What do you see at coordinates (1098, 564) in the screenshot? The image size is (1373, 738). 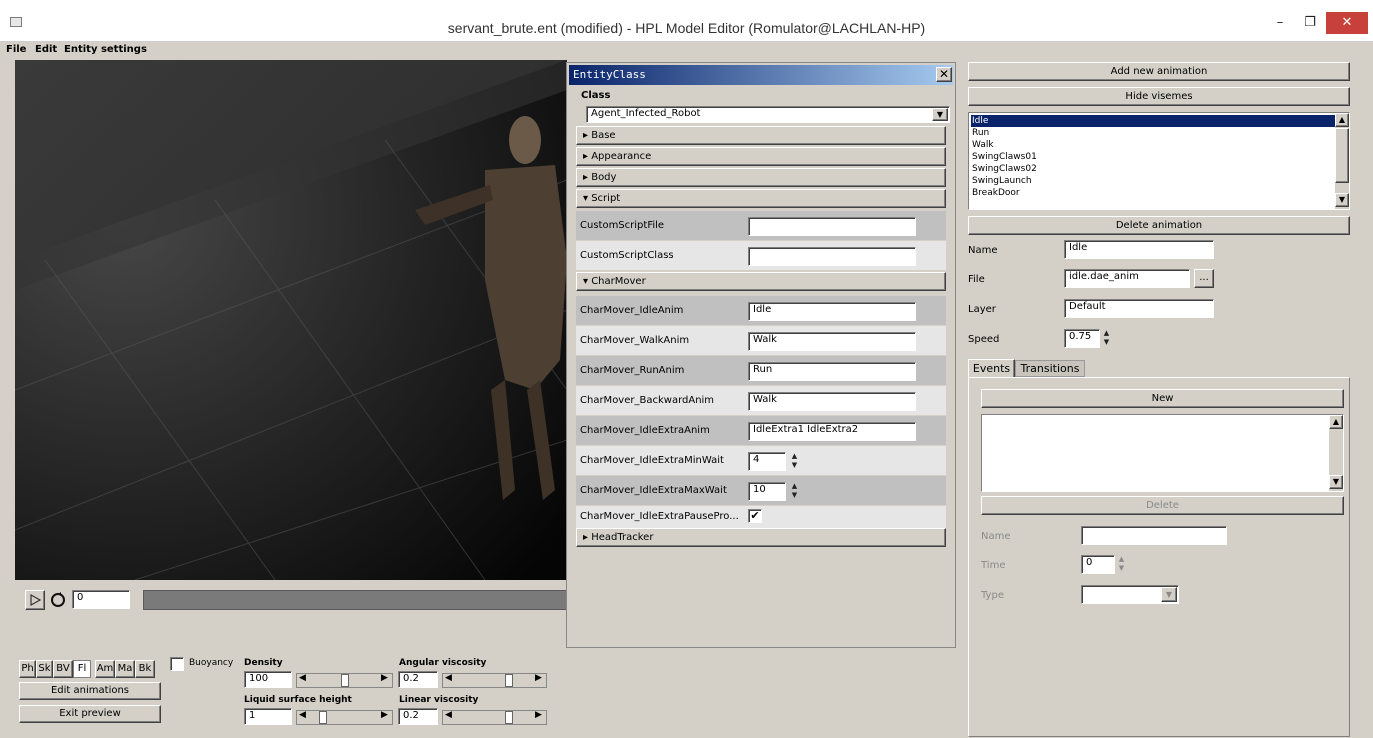 I see `event-time-input: 0` at bounding box center [1098, 564].